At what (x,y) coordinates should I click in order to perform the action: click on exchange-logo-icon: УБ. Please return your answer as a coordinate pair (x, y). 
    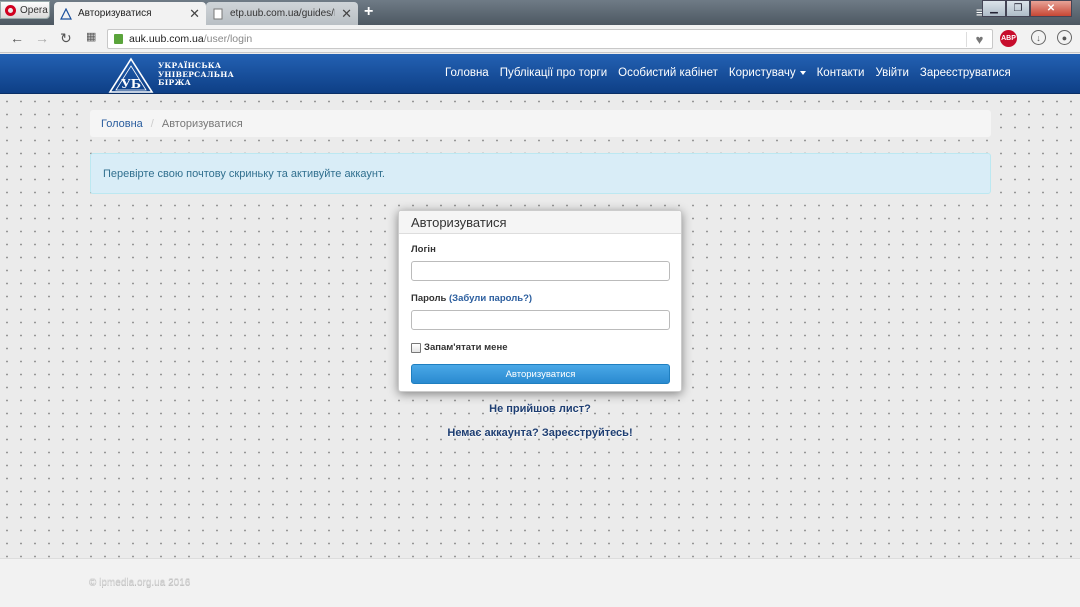
    Looking at the image, I should click on (131, 75).